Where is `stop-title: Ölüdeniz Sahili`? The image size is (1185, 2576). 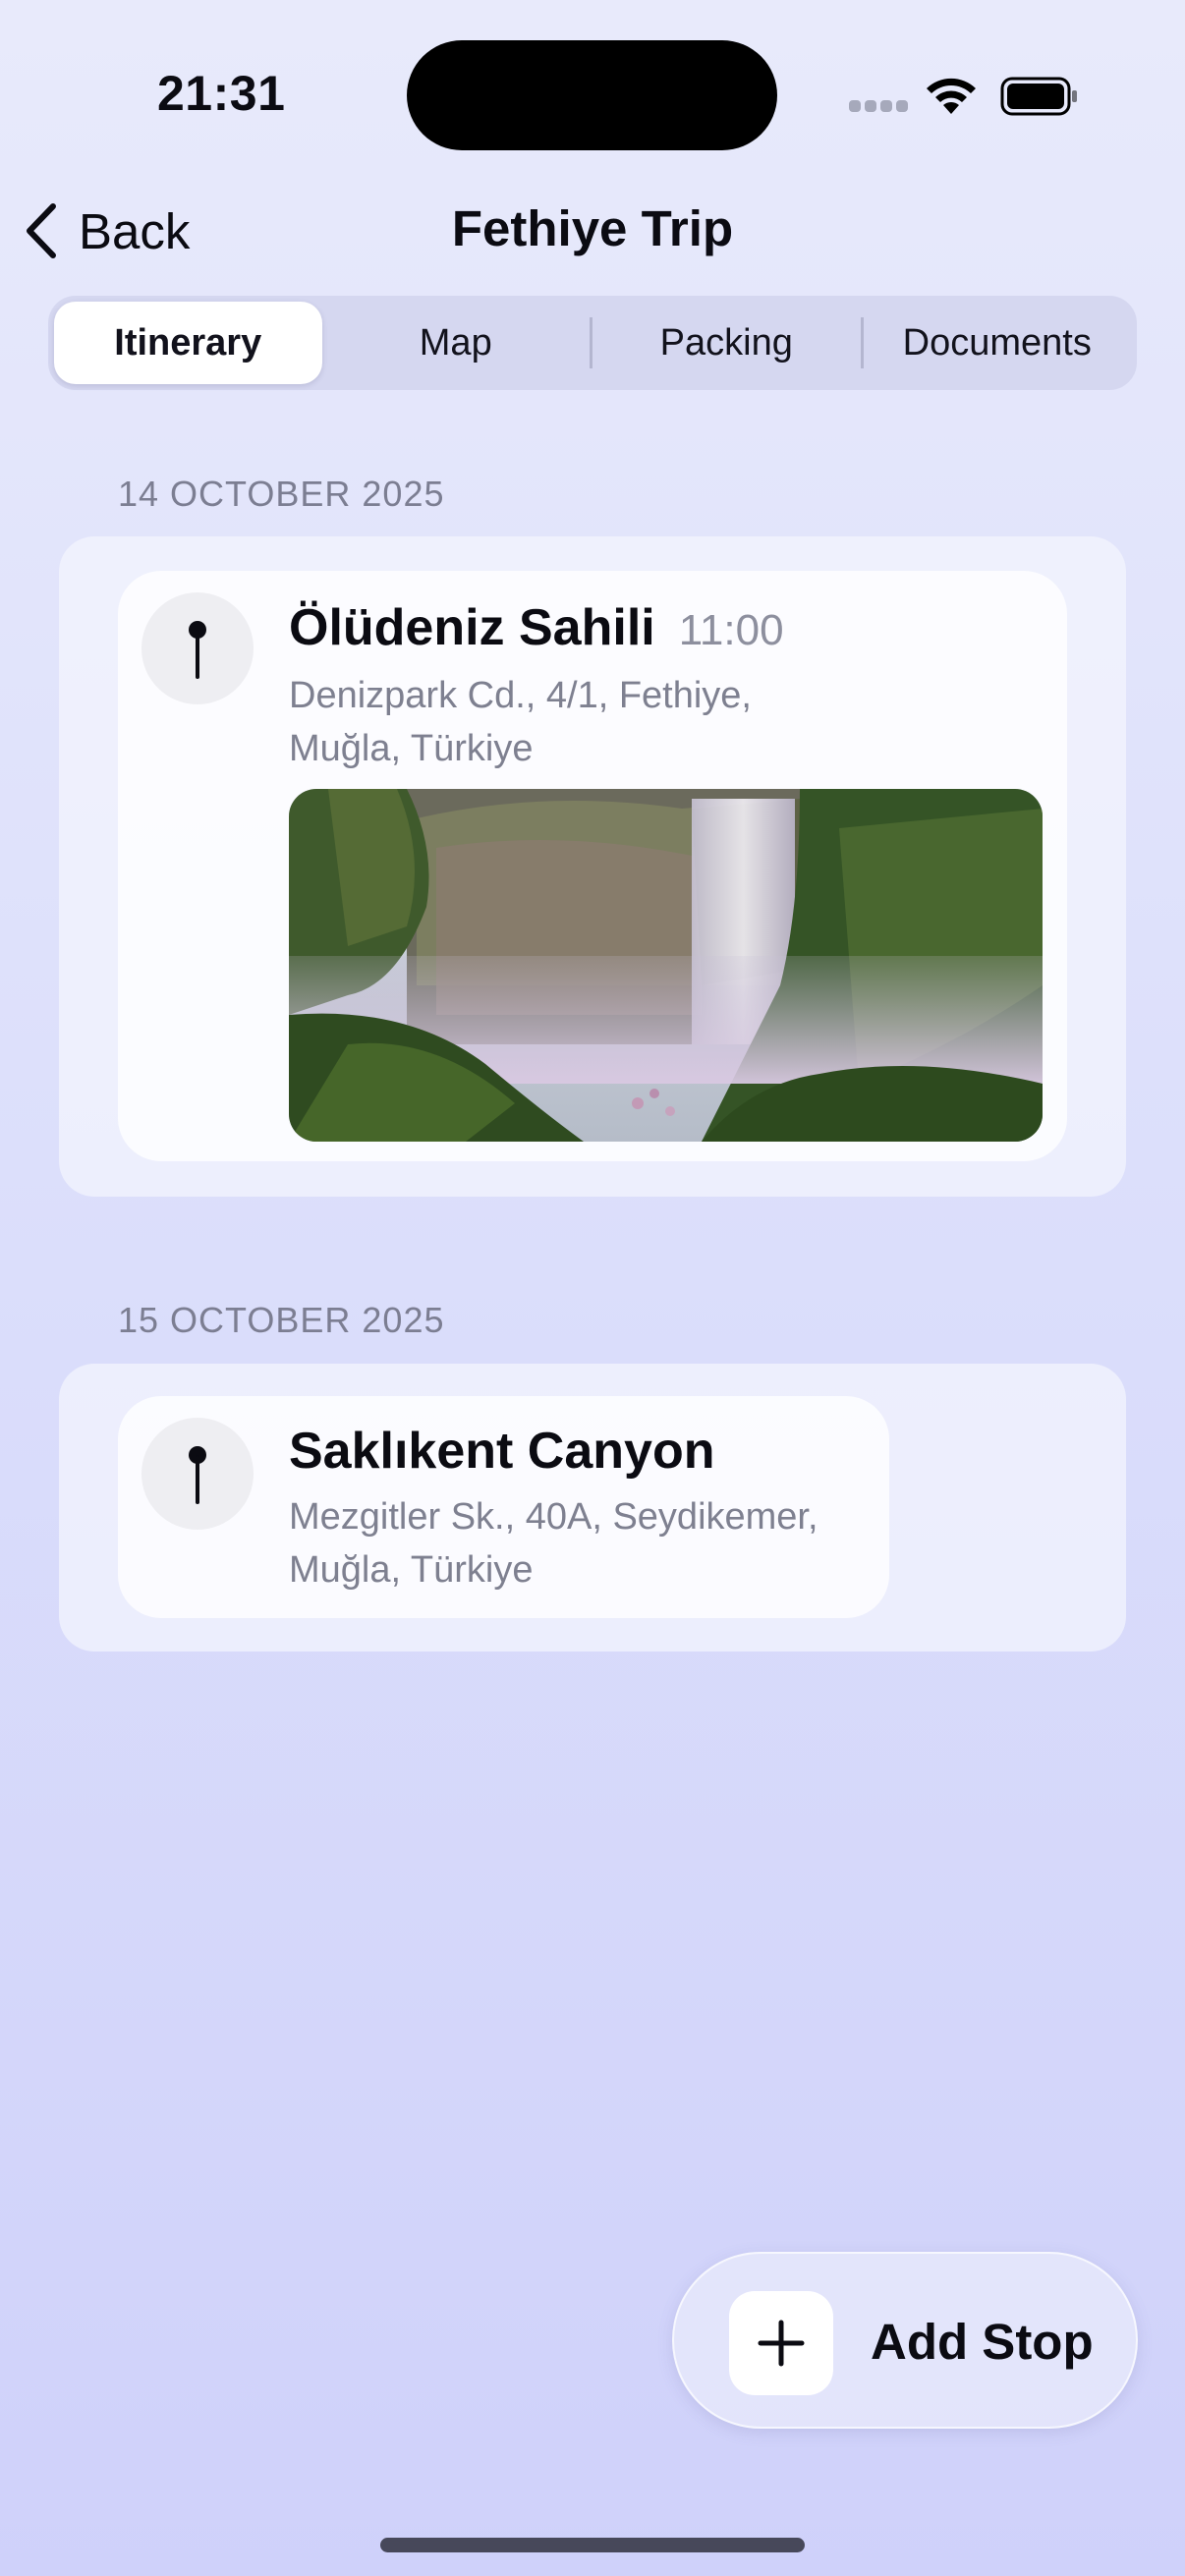 stop-title: Ölüdeniz Sahili is located at coordinates (472, 627).